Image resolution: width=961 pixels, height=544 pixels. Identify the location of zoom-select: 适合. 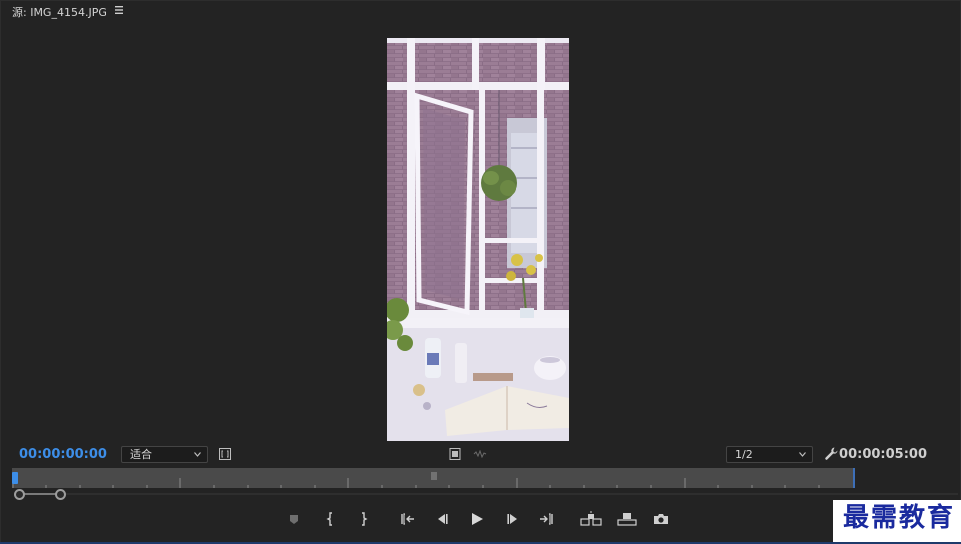
(164, 454).